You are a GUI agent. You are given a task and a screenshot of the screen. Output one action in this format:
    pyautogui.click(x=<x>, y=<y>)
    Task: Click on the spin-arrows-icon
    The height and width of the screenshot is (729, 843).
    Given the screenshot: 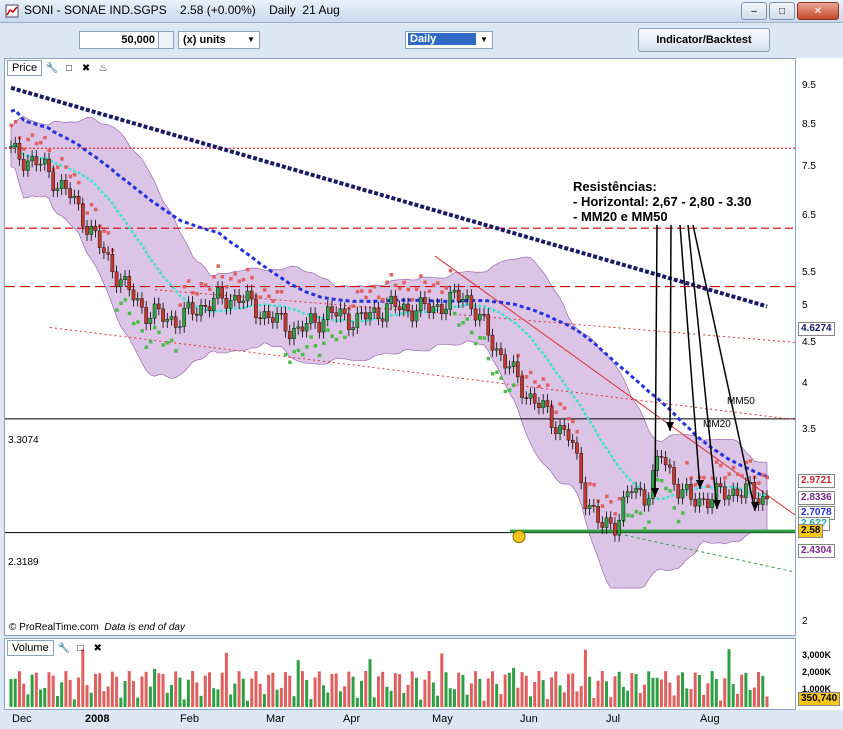 What is the action you would take?
    pyautogui.click(x=165, y=40)
    